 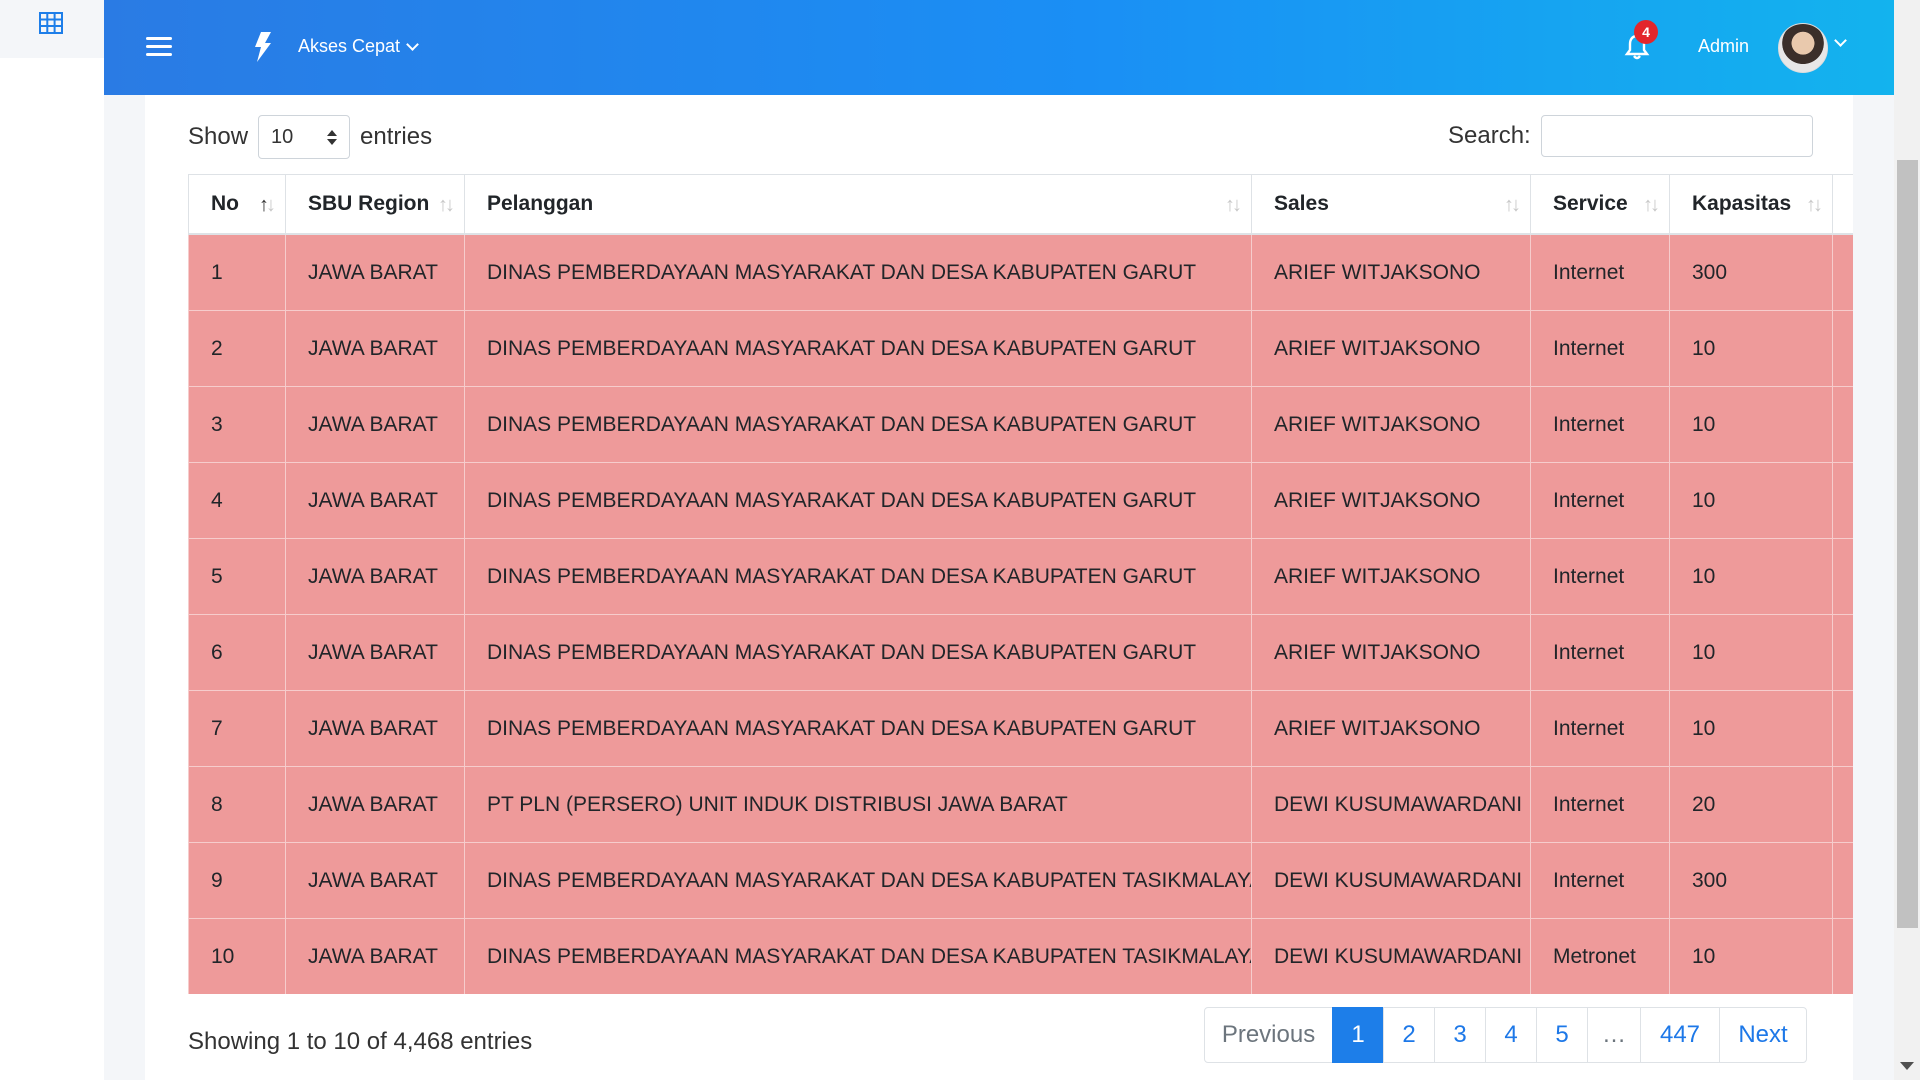 I want to click on search-input, so click(x=1676, y=136).